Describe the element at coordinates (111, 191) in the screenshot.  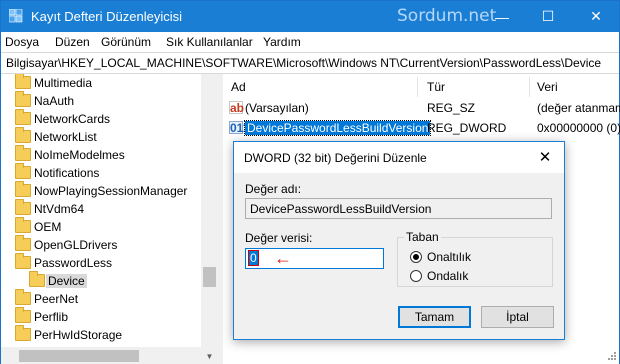
I see `tree-item-label: NowPlayingSessionManager` at that location.